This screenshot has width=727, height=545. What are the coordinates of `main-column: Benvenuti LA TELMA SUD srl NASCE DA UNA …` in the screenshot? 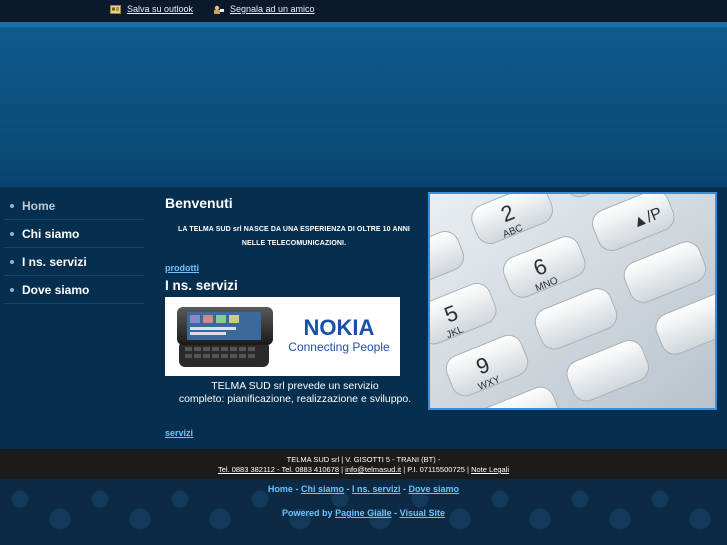 It's located at (294, 299).